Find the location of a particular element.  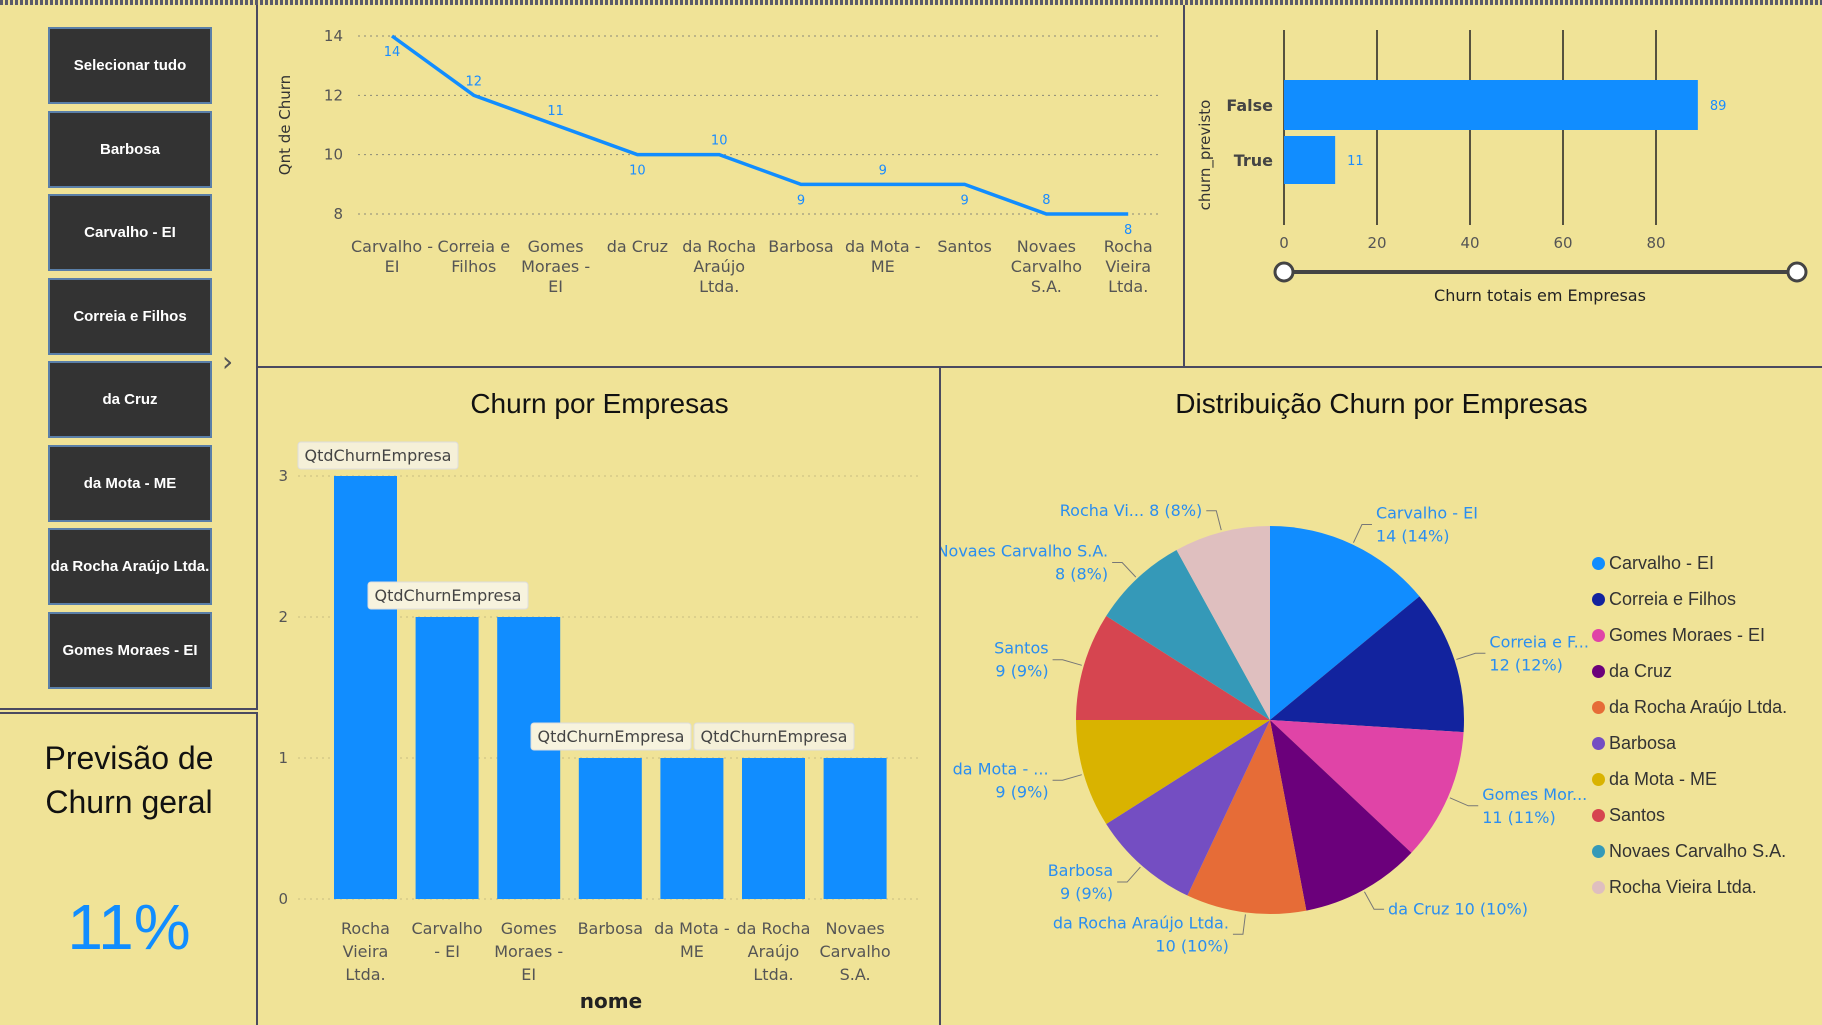

x-tick-label: 60 is located at coordinates (1562, 243).